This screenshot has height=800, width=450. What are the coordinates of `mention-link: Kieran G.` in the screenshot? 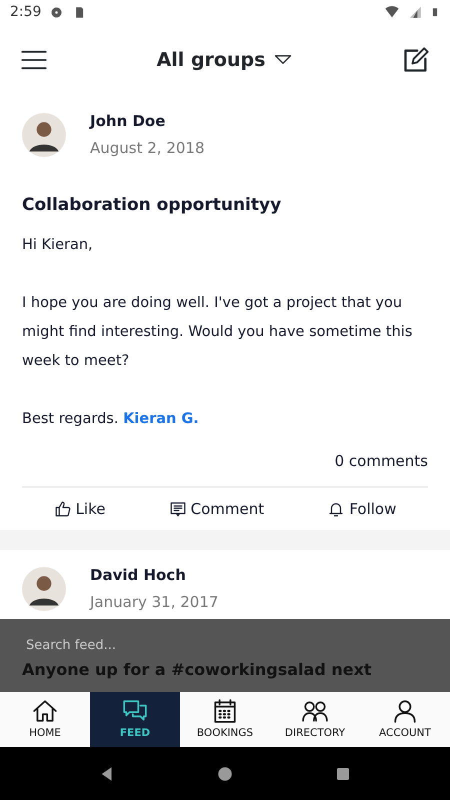 It's located at (161, 418).